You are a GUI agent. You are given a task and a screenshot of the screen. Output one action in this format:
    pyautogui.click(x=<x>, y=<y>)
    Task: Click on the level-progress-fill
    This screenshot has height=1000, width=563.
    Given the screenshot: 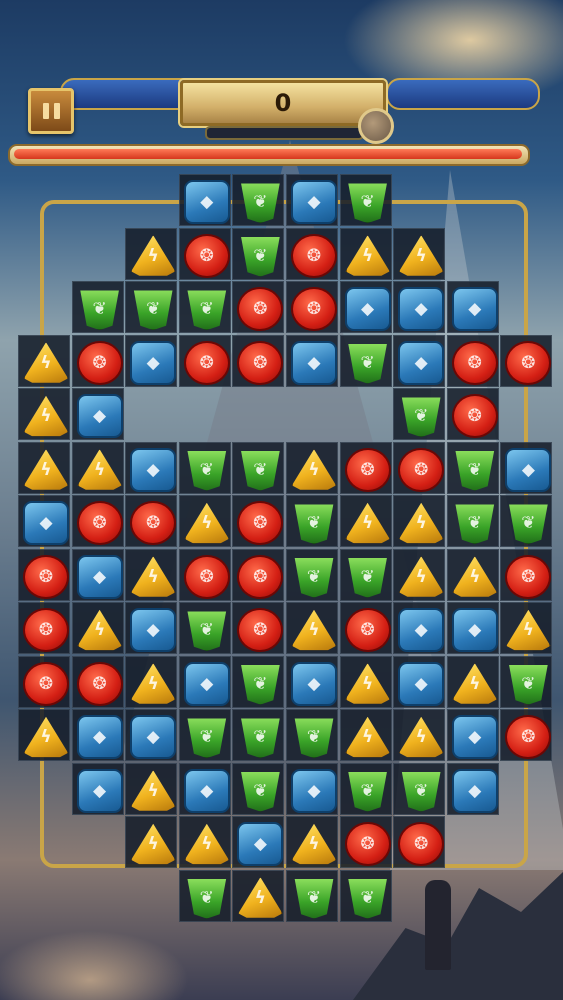 What is the action you would take?
    pyautogui.click(x=268, y=154)
    